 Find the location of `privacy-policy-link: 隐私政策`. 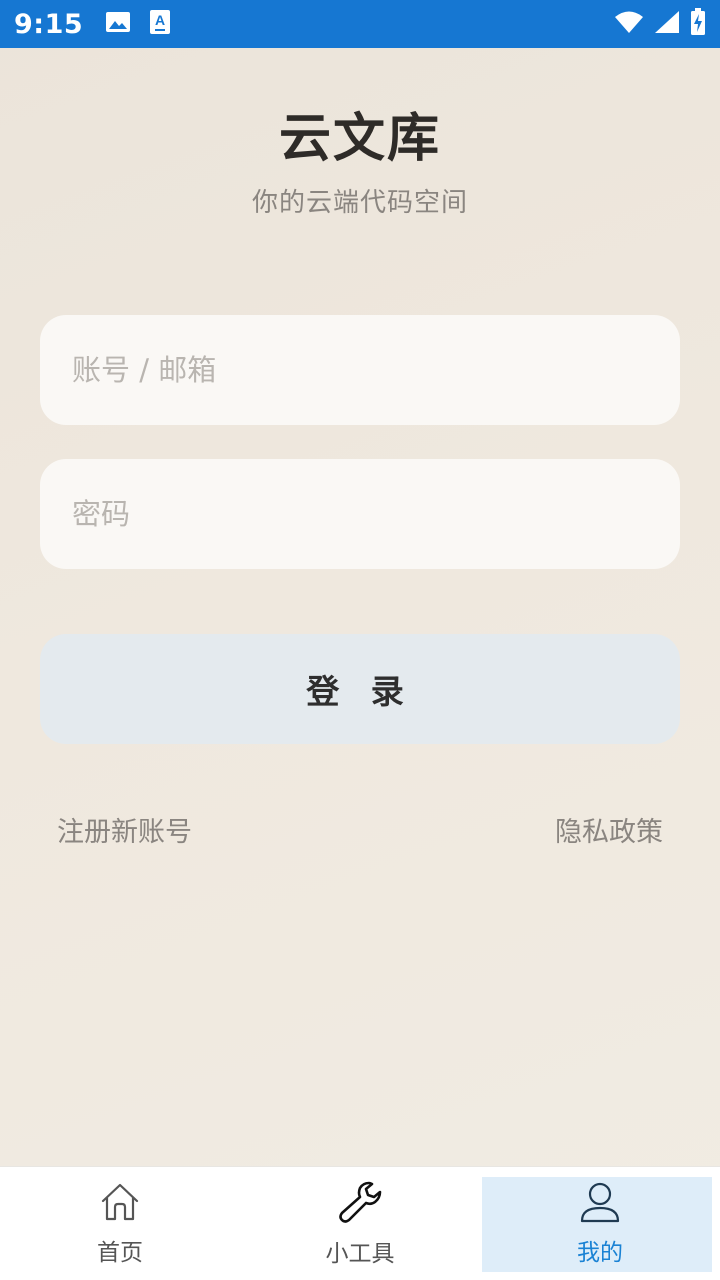

privacy-policy-link: 隐私政策 is located at coordinates (609, 829).